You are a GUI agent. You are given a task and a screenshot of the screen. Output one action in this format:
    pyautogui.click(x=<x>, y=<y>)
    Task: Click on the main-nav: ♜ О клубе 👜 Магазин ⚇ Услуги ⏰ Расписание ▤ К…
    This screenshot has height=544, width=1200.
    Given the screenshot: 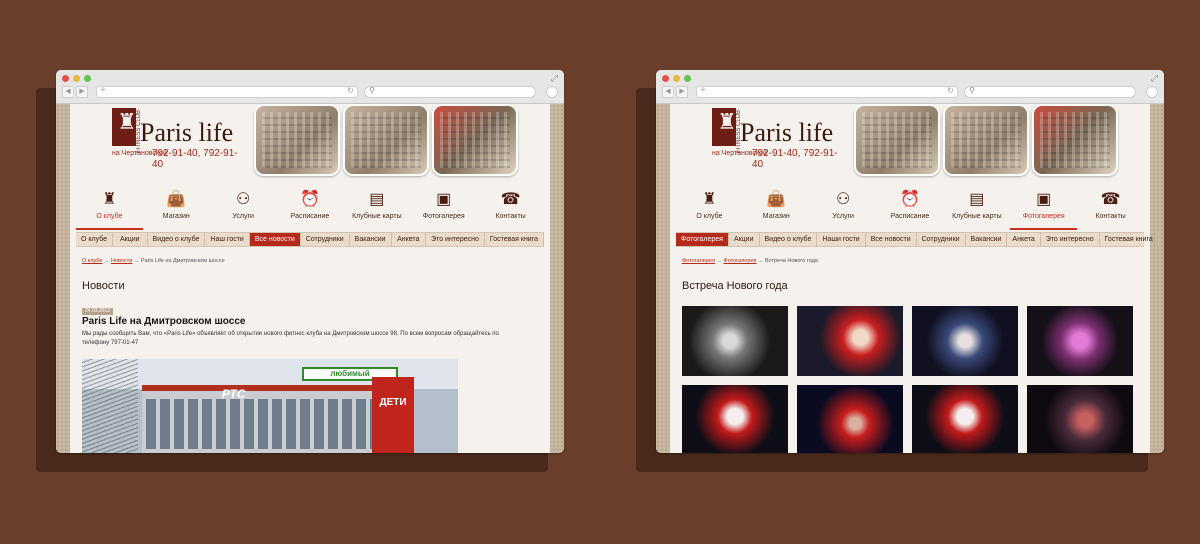 What is the action you would take?
    pyautogui.click(x=310, y=209)
    